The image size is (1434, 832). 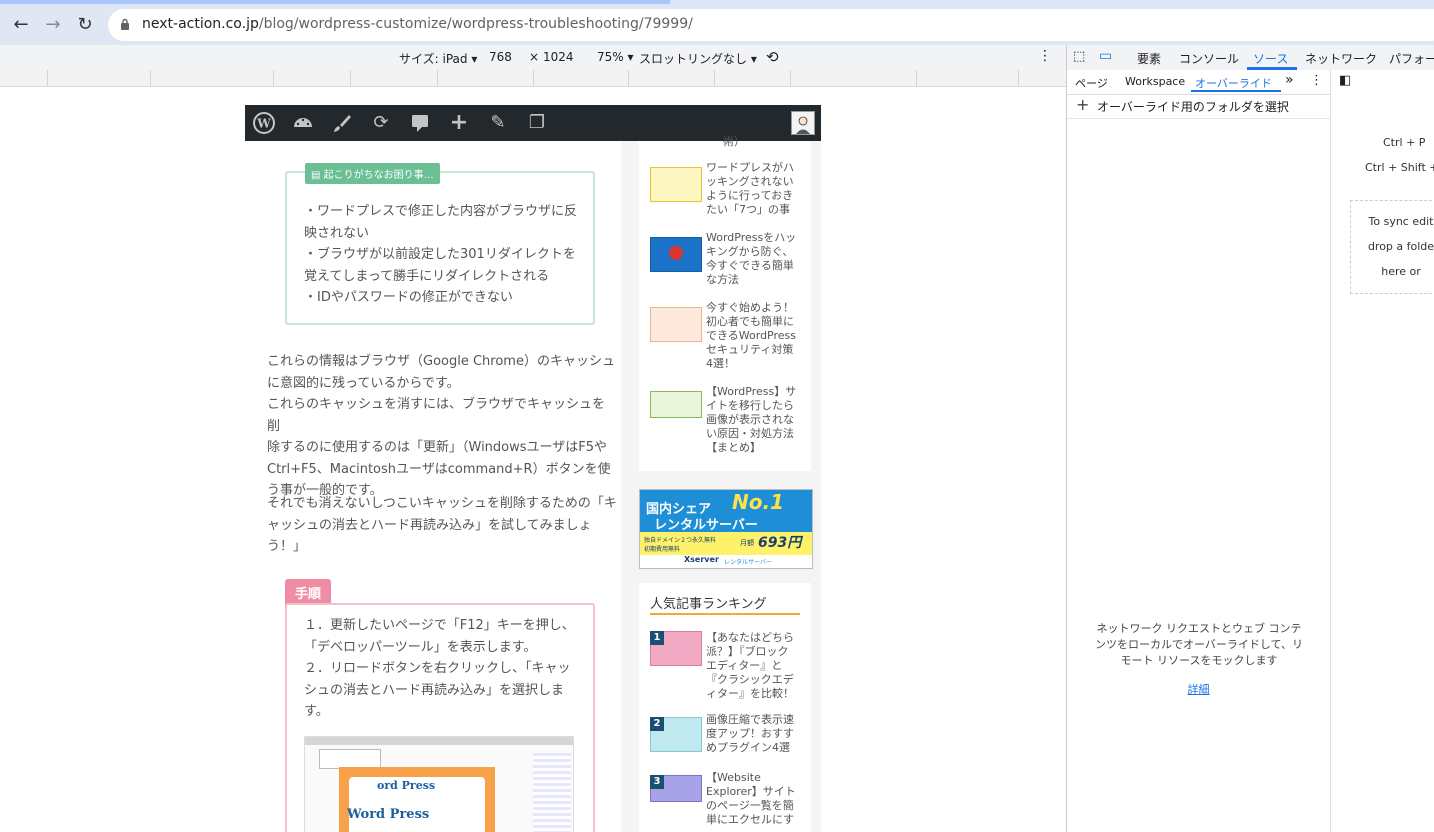 I want to click on trouble-line: 映されない, so click(x=337, y=233).